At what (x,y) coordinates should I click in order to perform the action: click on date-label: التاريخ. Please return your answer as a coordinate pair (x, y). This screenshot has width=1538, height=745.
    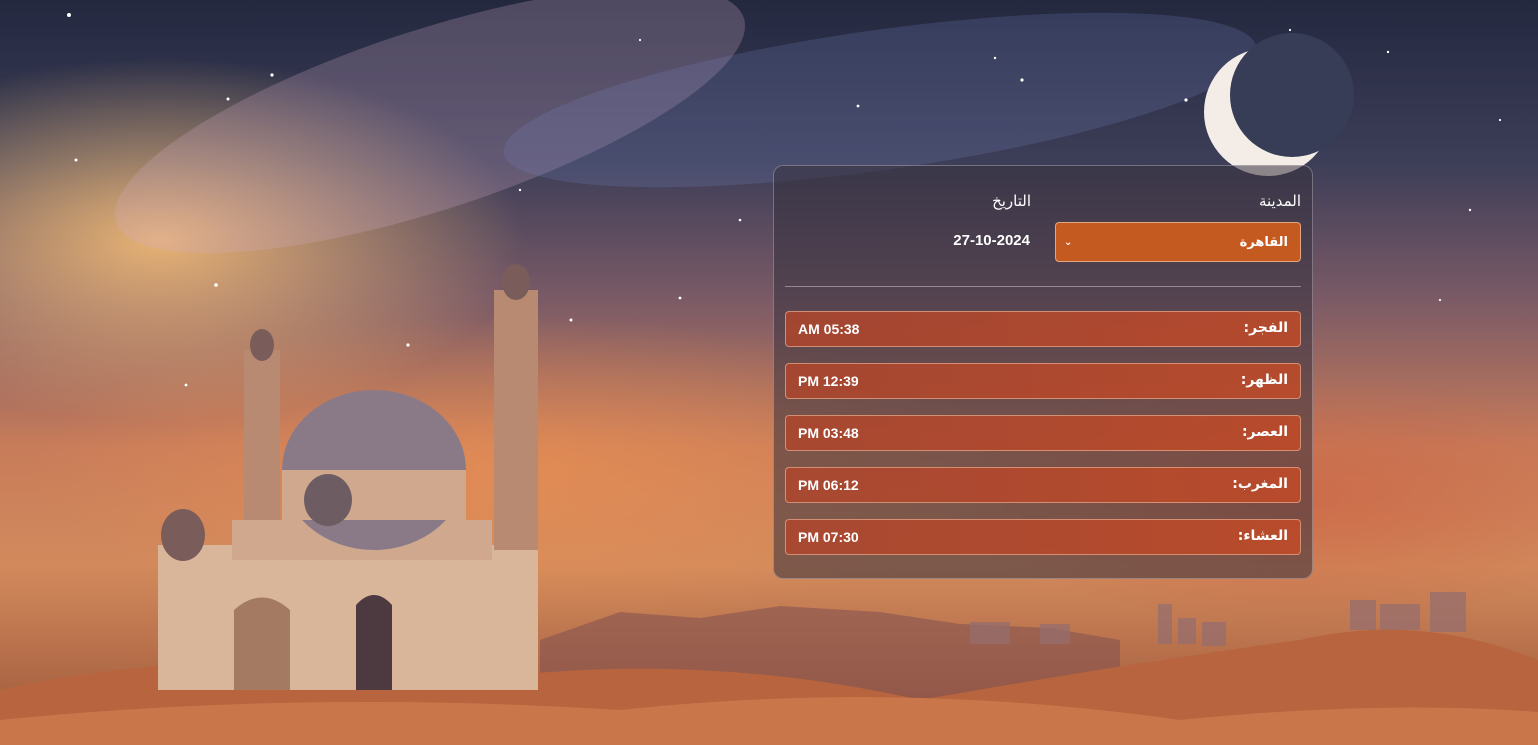
    Looking at the image, I should click on (1011, 201).